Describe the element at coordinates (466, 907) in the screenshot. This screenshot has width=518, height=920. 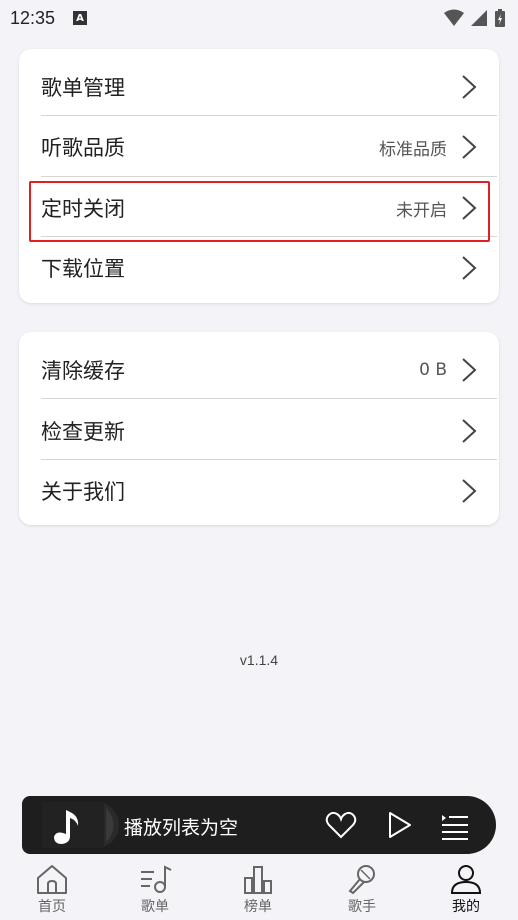
I see `tab-label: 我的` at that location.